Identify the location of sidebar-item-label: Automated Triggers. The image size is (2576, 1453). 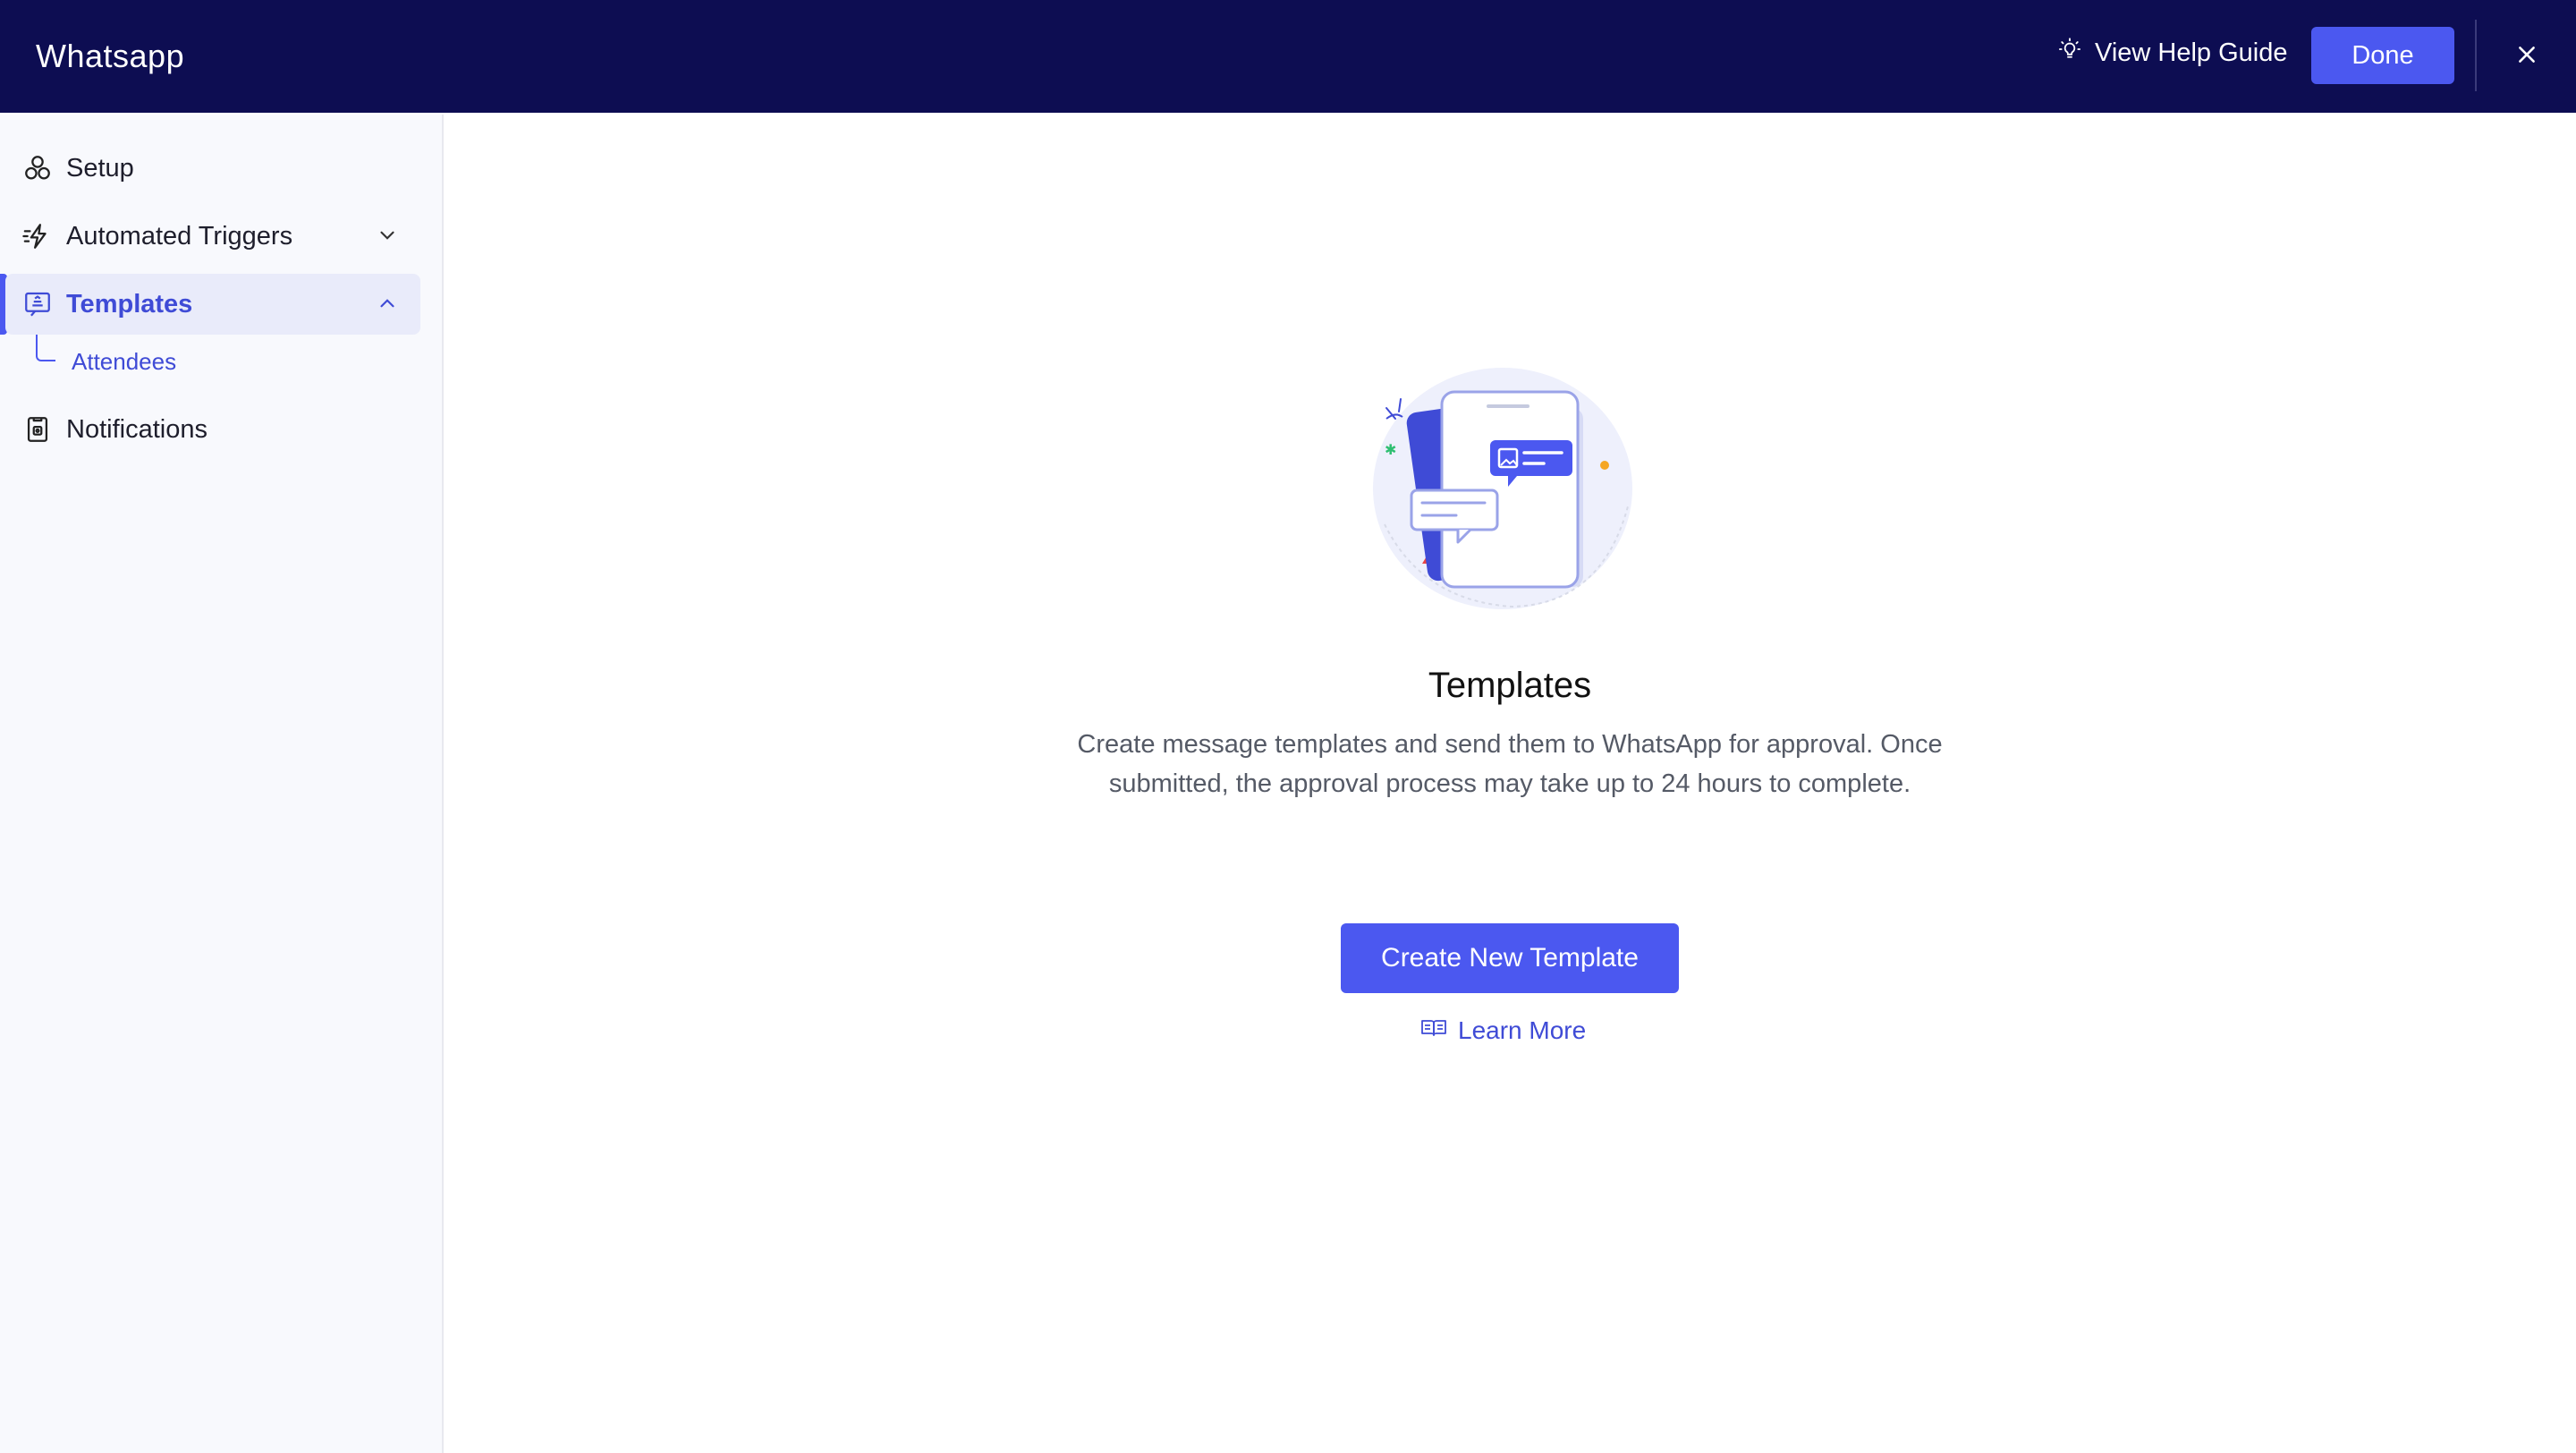
(179, 236).